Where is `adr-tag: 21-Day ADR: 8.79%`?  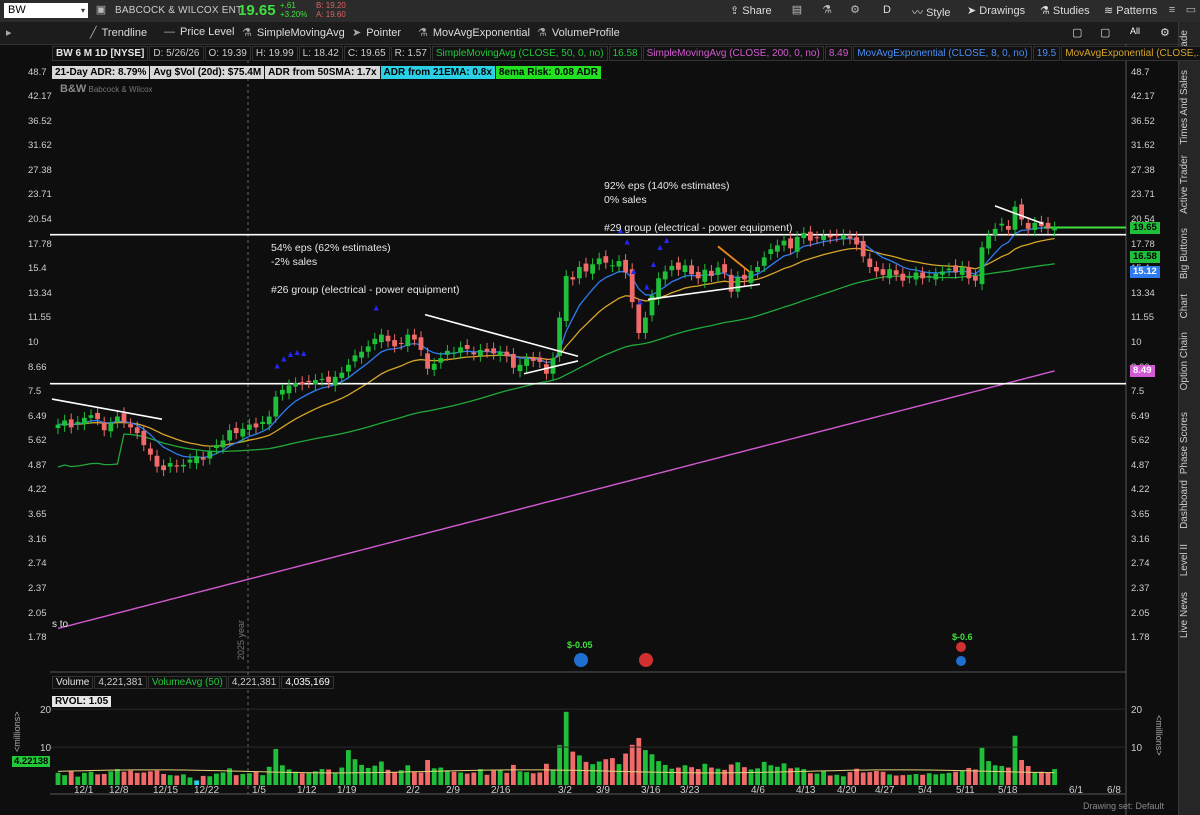 adr-tag: 21-Day ADR: 8.79% is located at coordinates (101, 72).